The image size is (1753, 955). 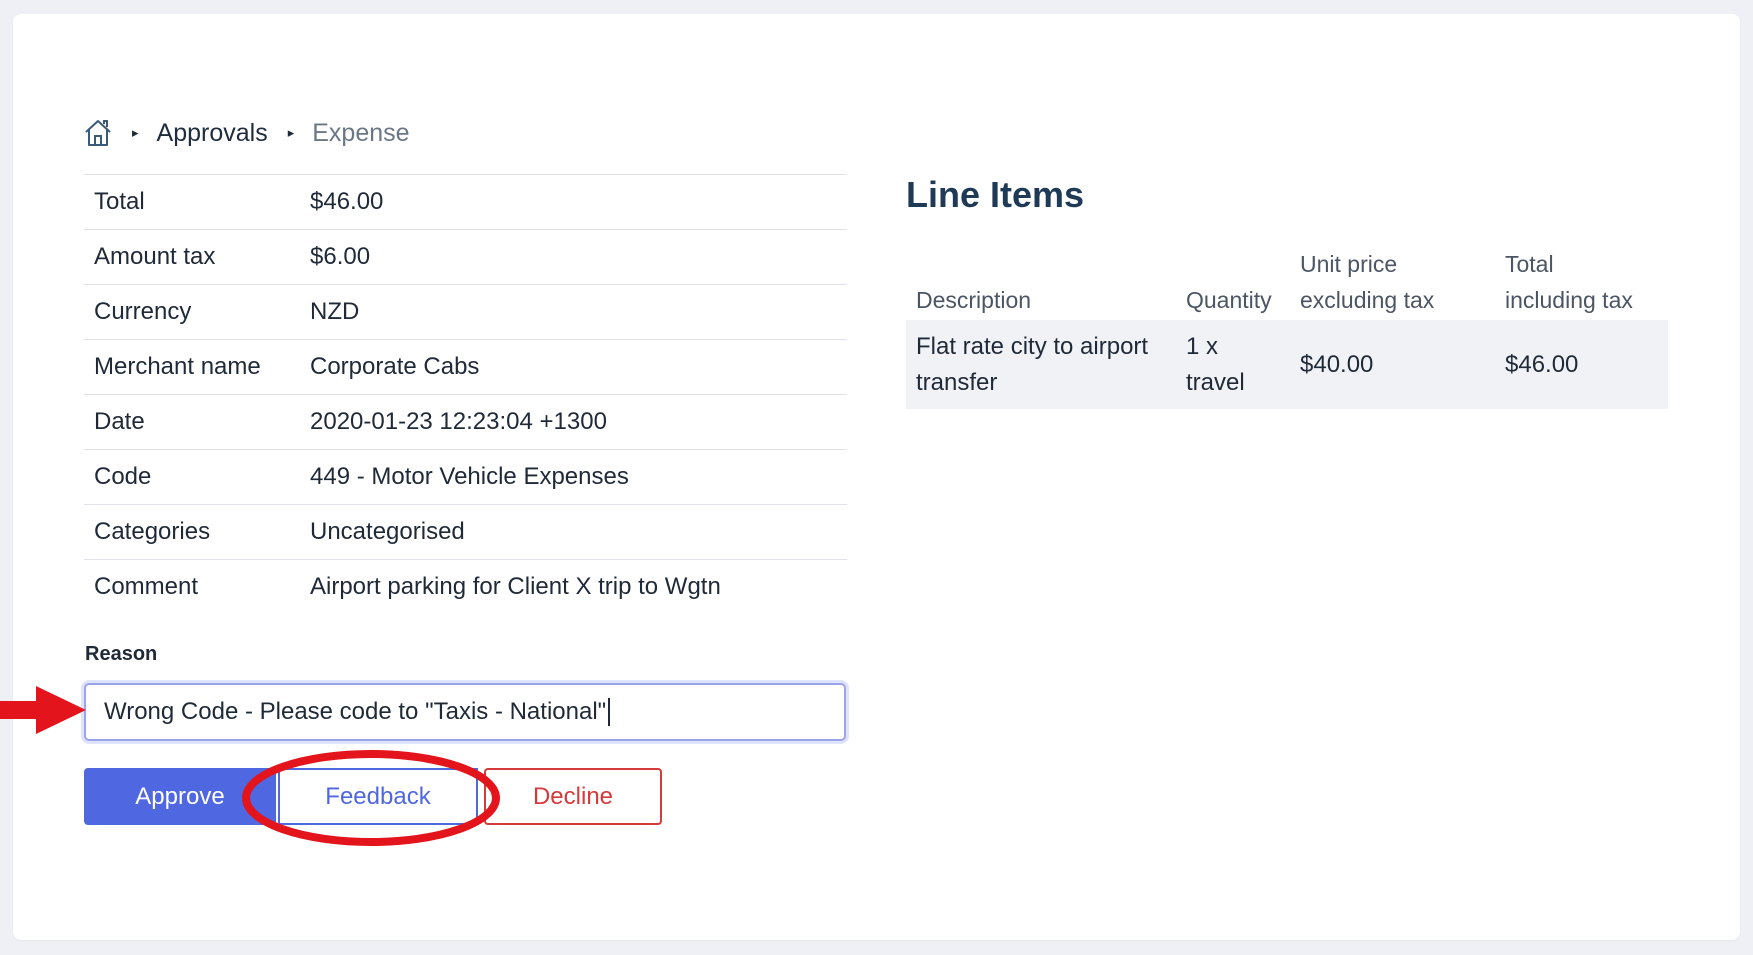 What do you see at coordinates (98, 133) in the screenshot?
I see `home-icon` at bounding box center [98, 133].